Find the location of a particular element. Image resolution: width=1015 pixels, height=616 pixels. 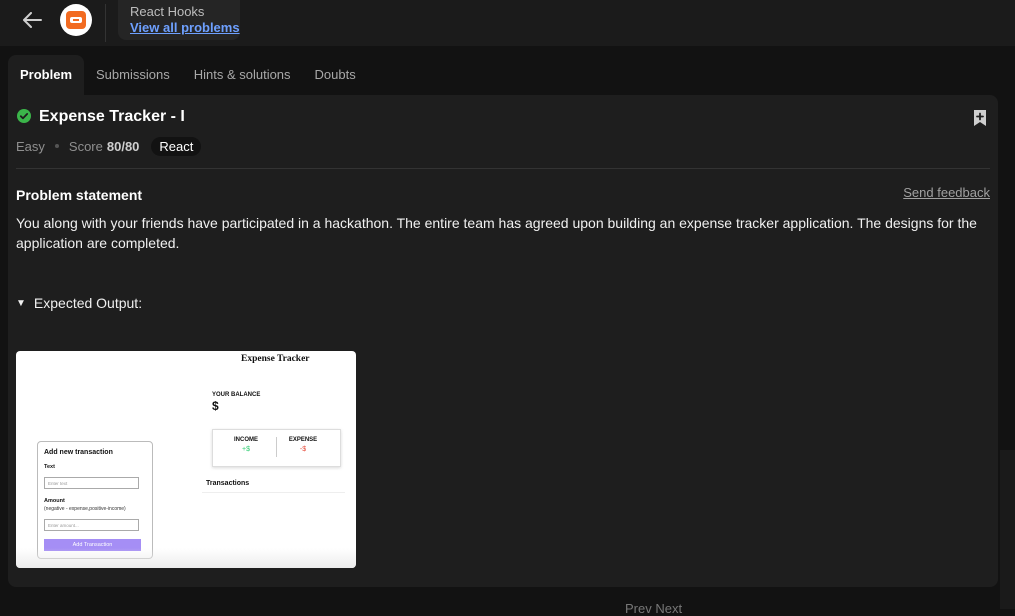

course-title: React Hooks is located at coordinates (167, 11).